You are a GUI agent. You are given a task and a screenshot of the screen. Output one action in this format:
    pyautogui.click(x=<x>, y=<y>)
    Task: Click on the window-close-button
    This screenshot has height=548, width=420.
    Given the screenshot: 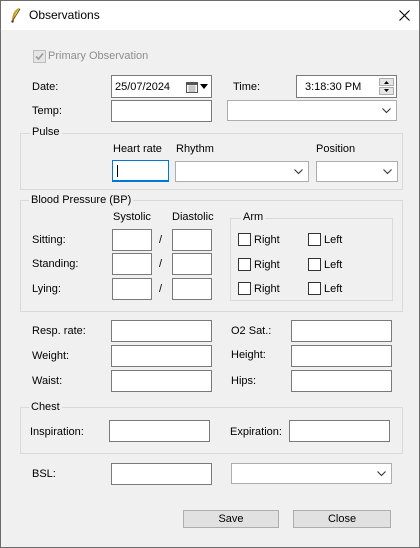 What is the action you would take?
    pyautogui.click(x=404, y=15)
    